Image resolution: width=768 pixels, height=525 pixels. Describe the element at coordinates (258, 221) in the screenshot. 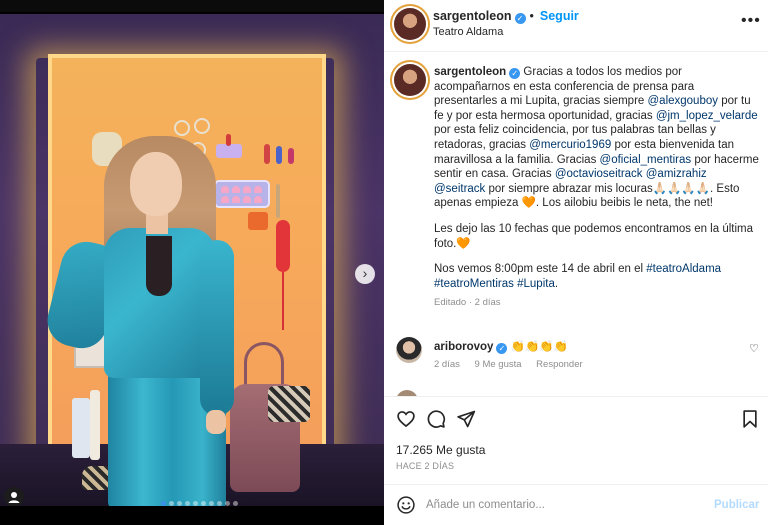

I see `box-prop` at that location.